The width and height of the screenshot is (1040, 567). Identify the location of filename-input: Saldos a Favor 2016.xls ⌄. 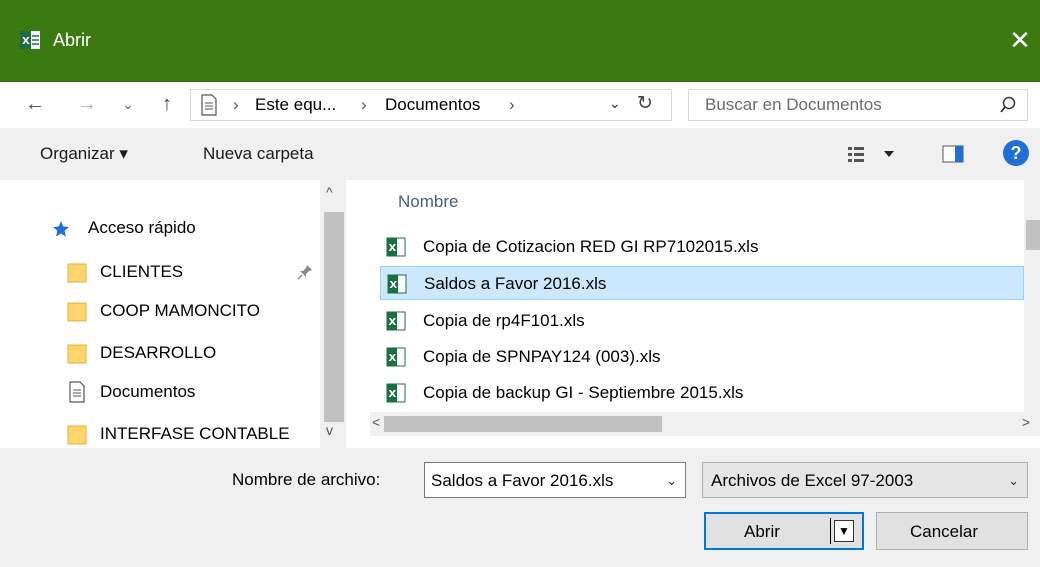
(555, 480).